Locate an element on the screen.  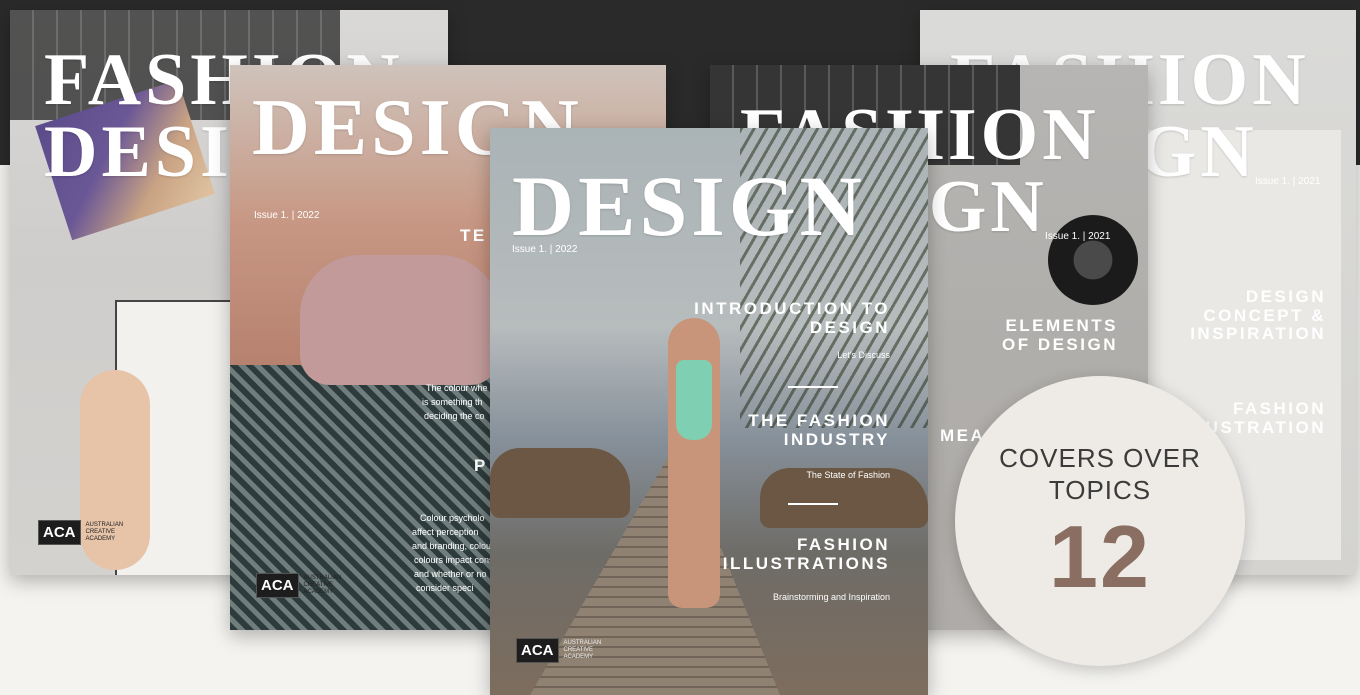
camera-lens-image is located at coordinates (1093, 260).